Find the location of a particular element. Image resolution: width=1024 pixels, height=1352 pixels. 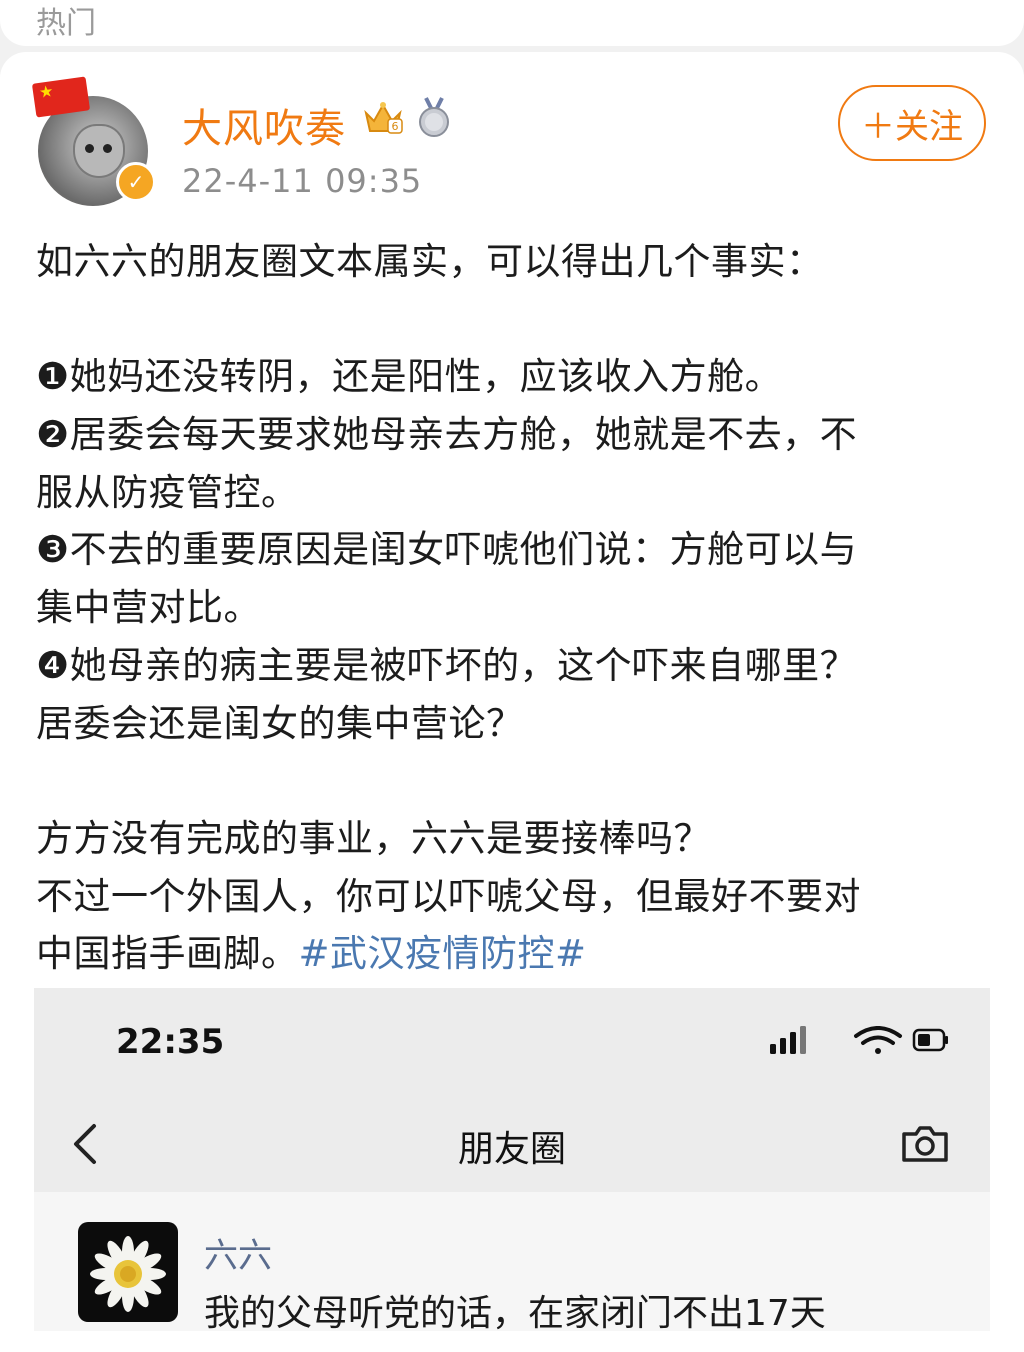

embedded-status-bar: 22:35 is located at coordinates (512, 1040).